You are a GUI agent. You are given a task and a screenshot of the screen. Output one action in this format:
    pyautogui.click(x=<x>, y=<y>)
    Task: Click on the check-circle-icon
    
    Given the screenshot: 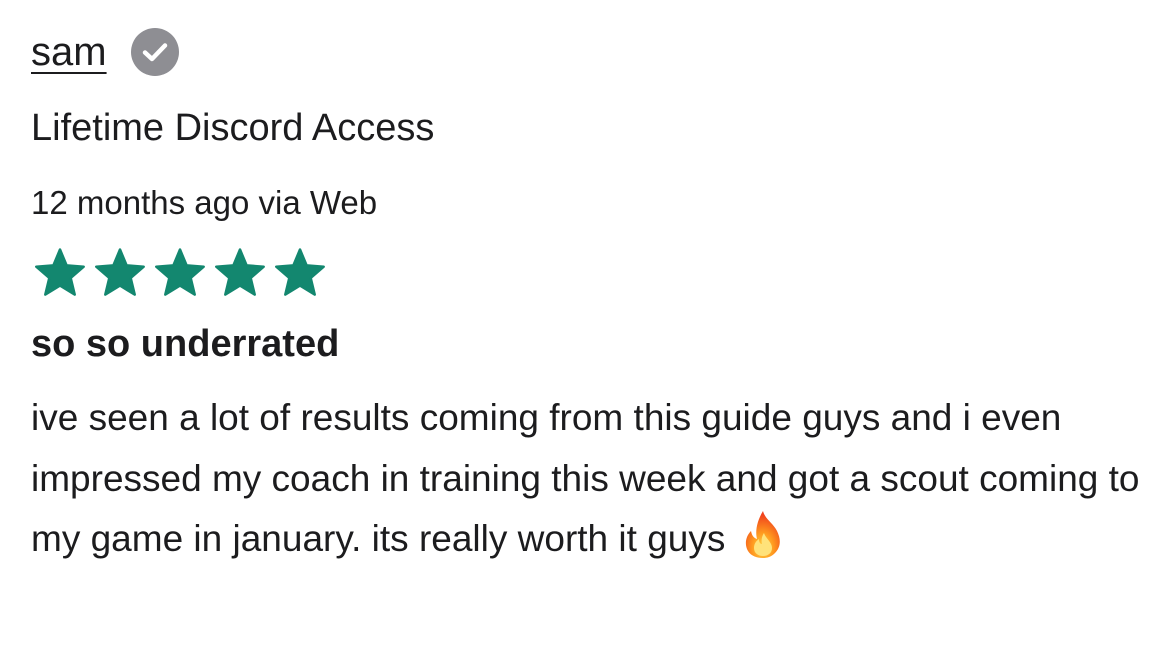 What is the action you would take?
    pyautogui.click(x=154, y=52)
    